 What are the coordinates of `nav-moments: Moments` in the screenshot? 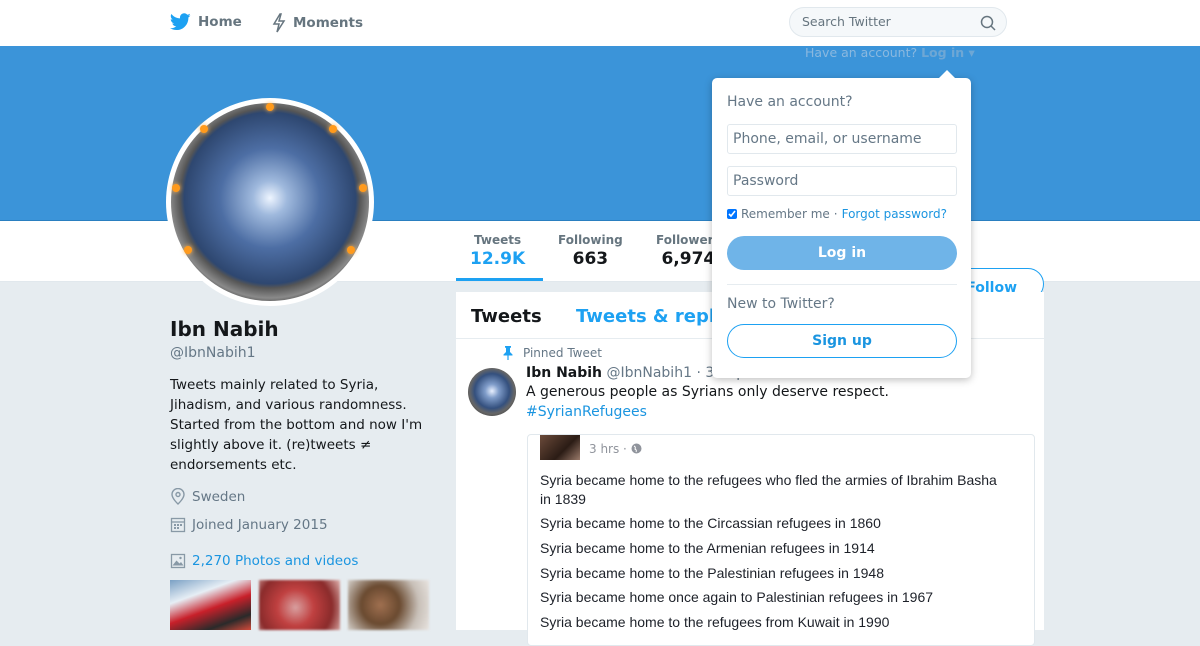 It's located at (317, 23).